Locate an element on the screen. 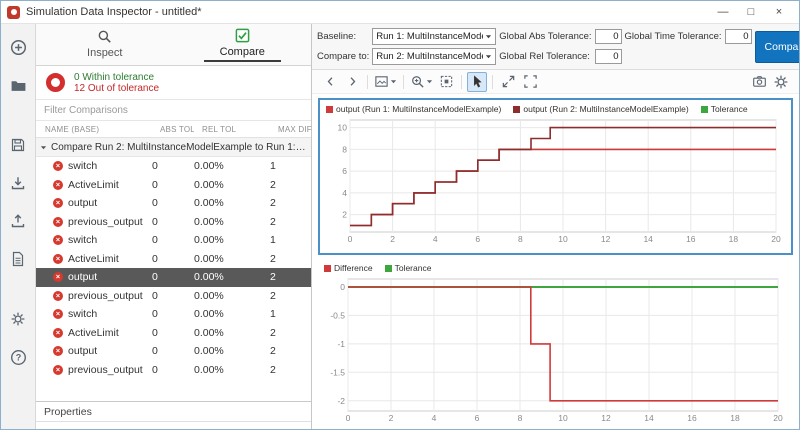 The width and height of the screenshot is (800, 430). svg-text: 6 is located at coordinates (477, 418).